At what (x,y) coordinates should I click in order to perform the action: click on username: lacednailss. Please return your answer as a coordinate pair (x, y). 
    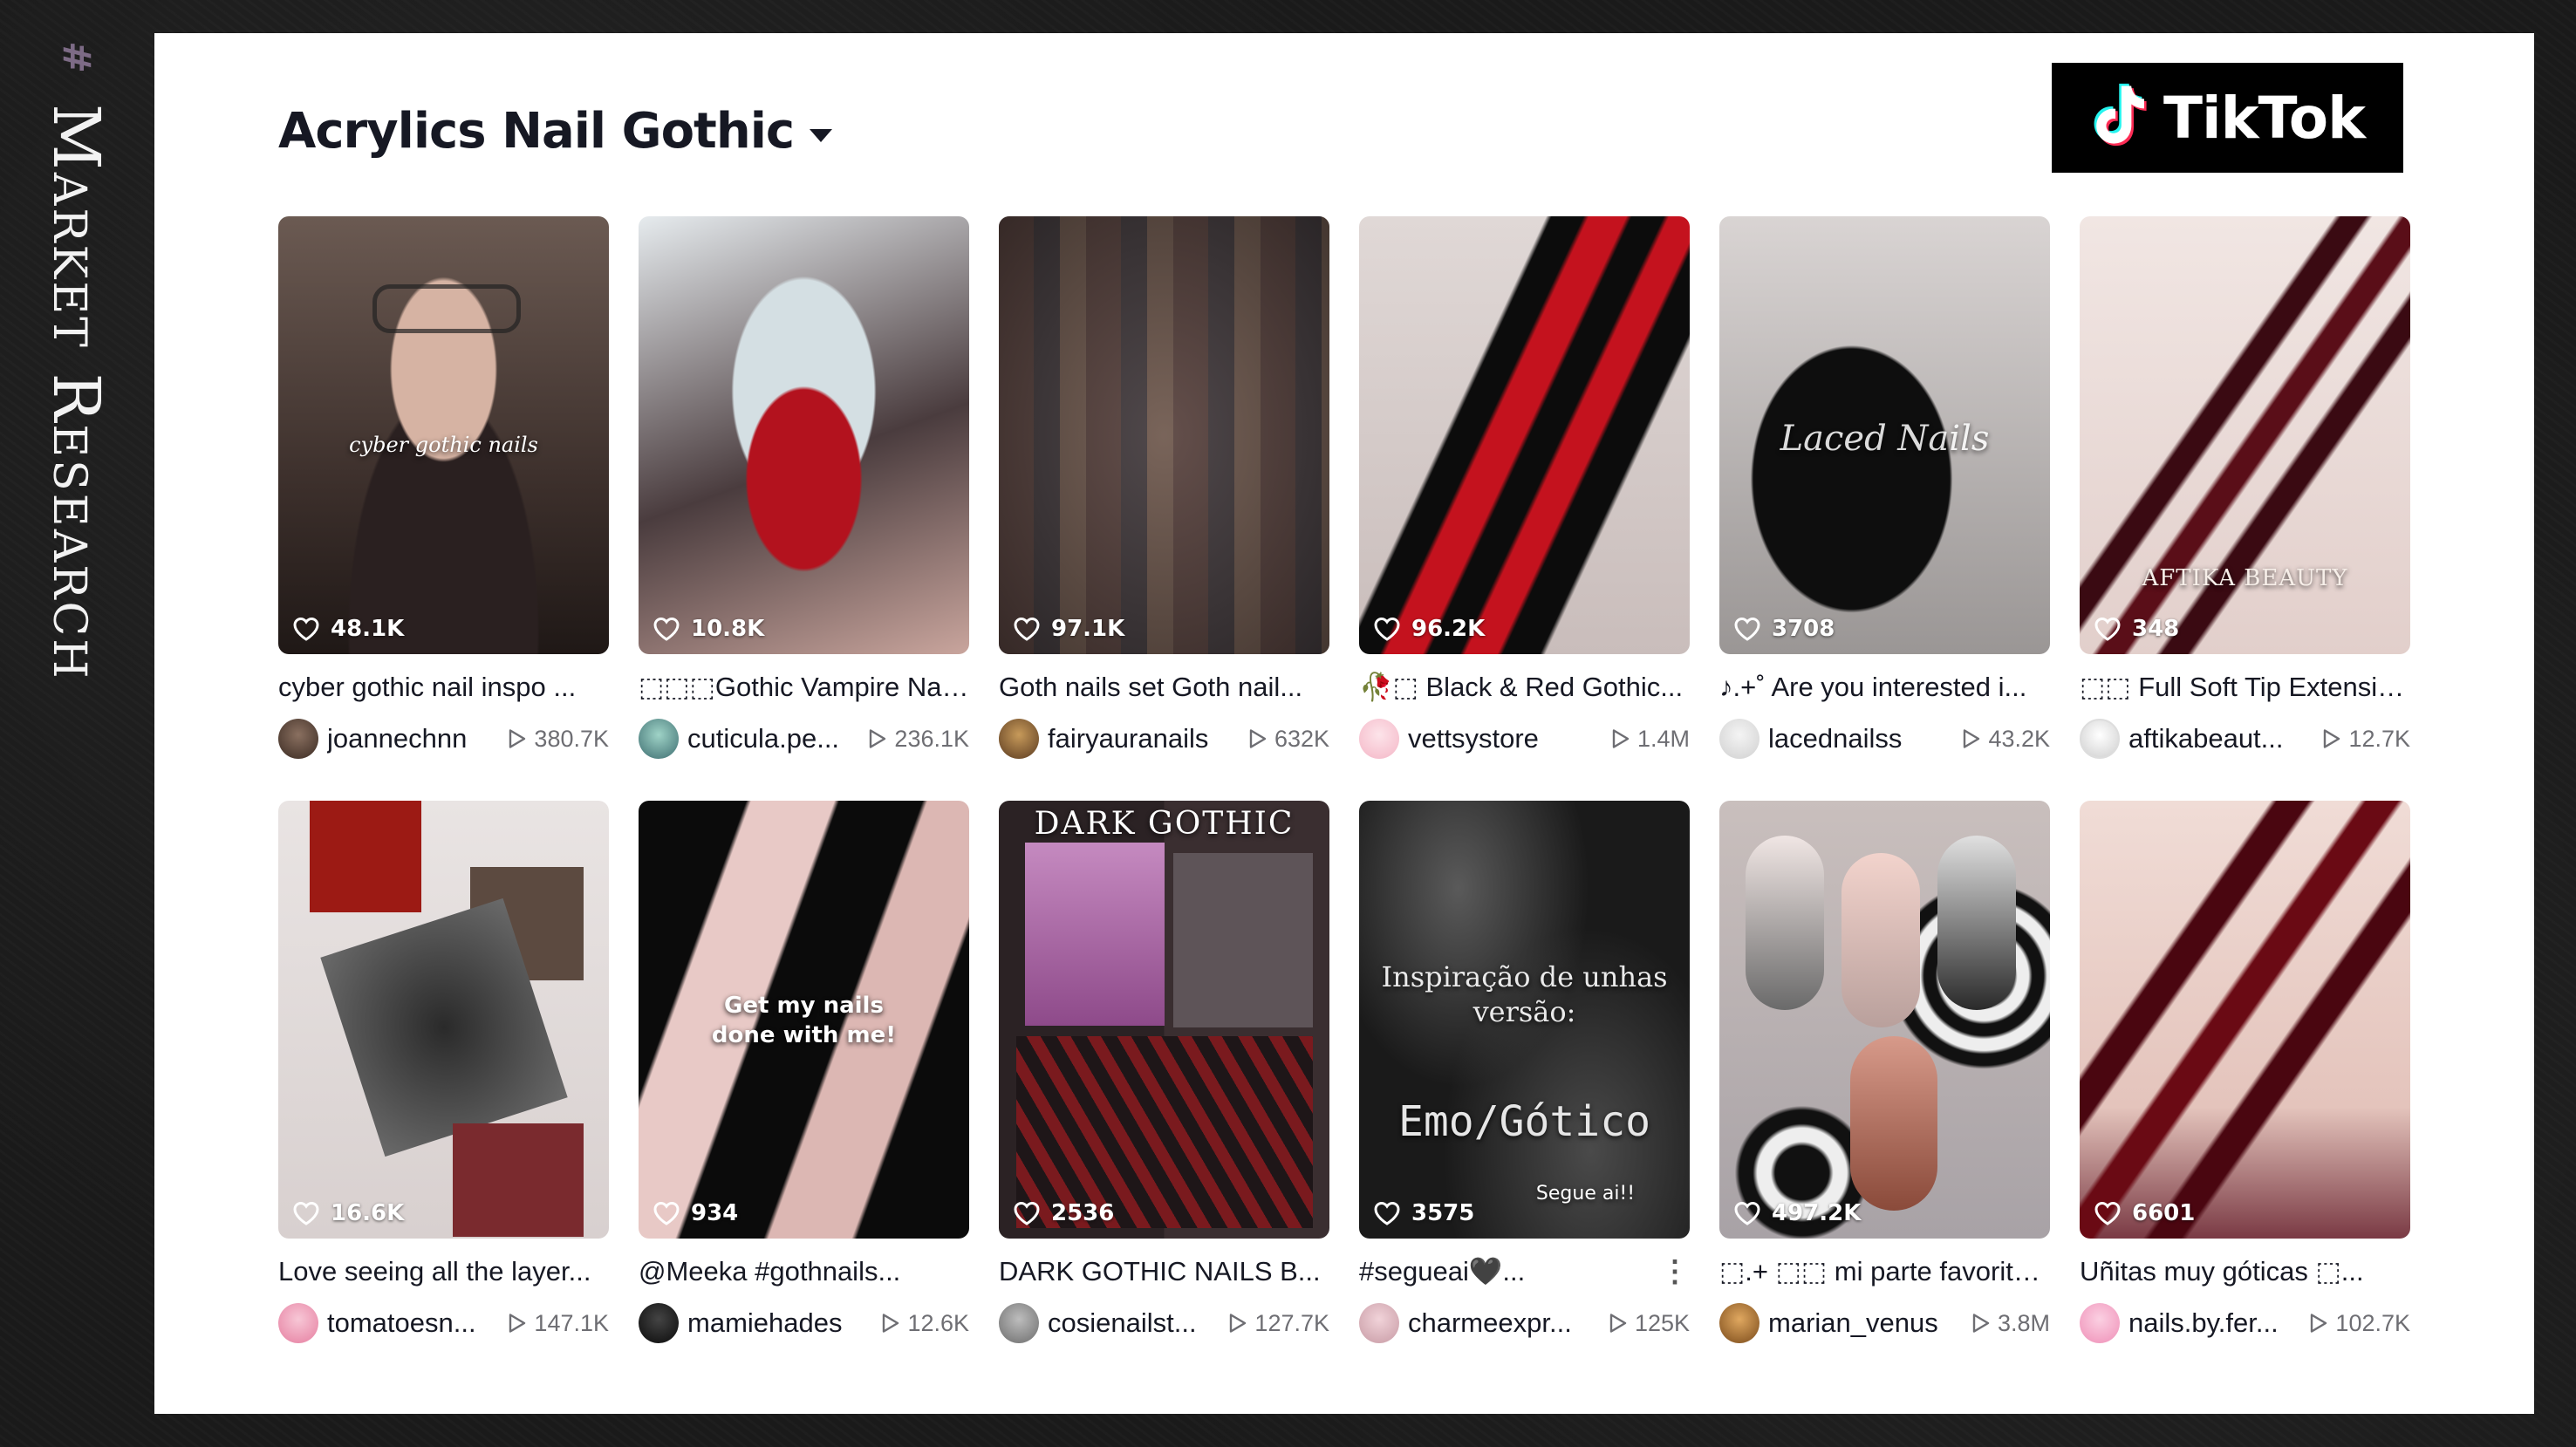
    Looking at the image, I should click on (1859, 738).